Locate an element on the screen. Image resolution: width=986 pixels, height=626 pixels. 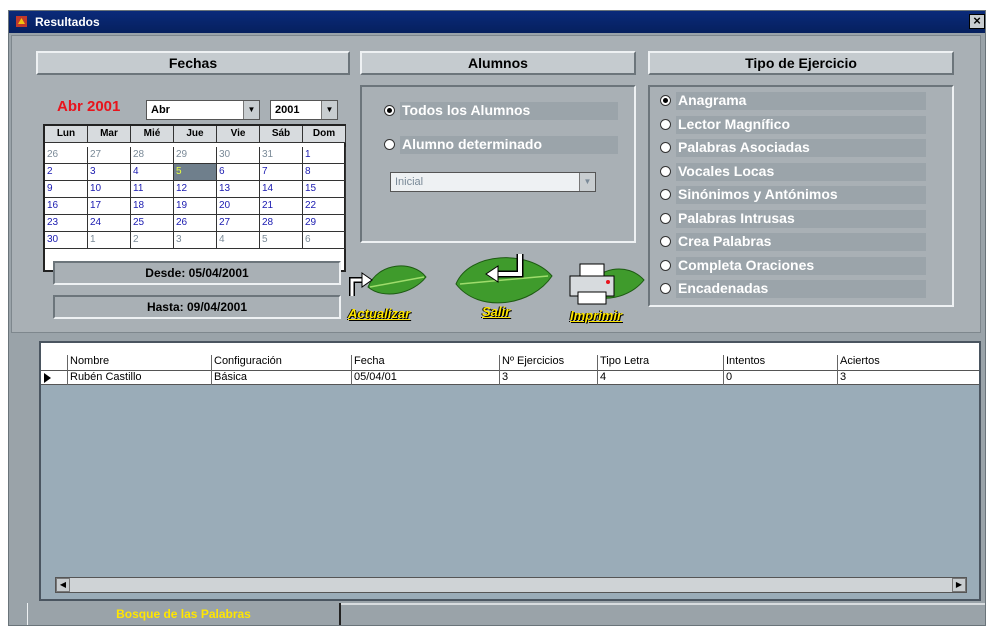
horizontal-scrollbar: ◀ ▶ is located at coordinates (511, 585).